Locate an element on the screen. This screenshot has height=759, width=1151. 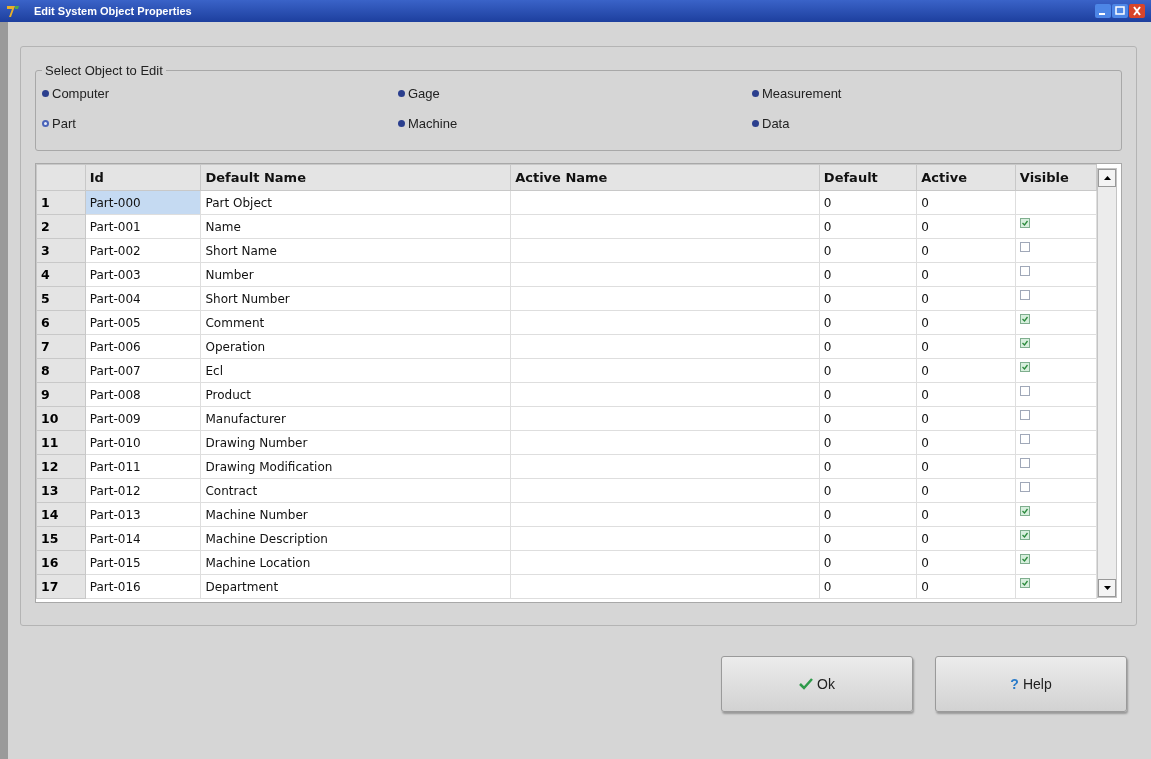
corner-header is located at coordinates (61, 177).